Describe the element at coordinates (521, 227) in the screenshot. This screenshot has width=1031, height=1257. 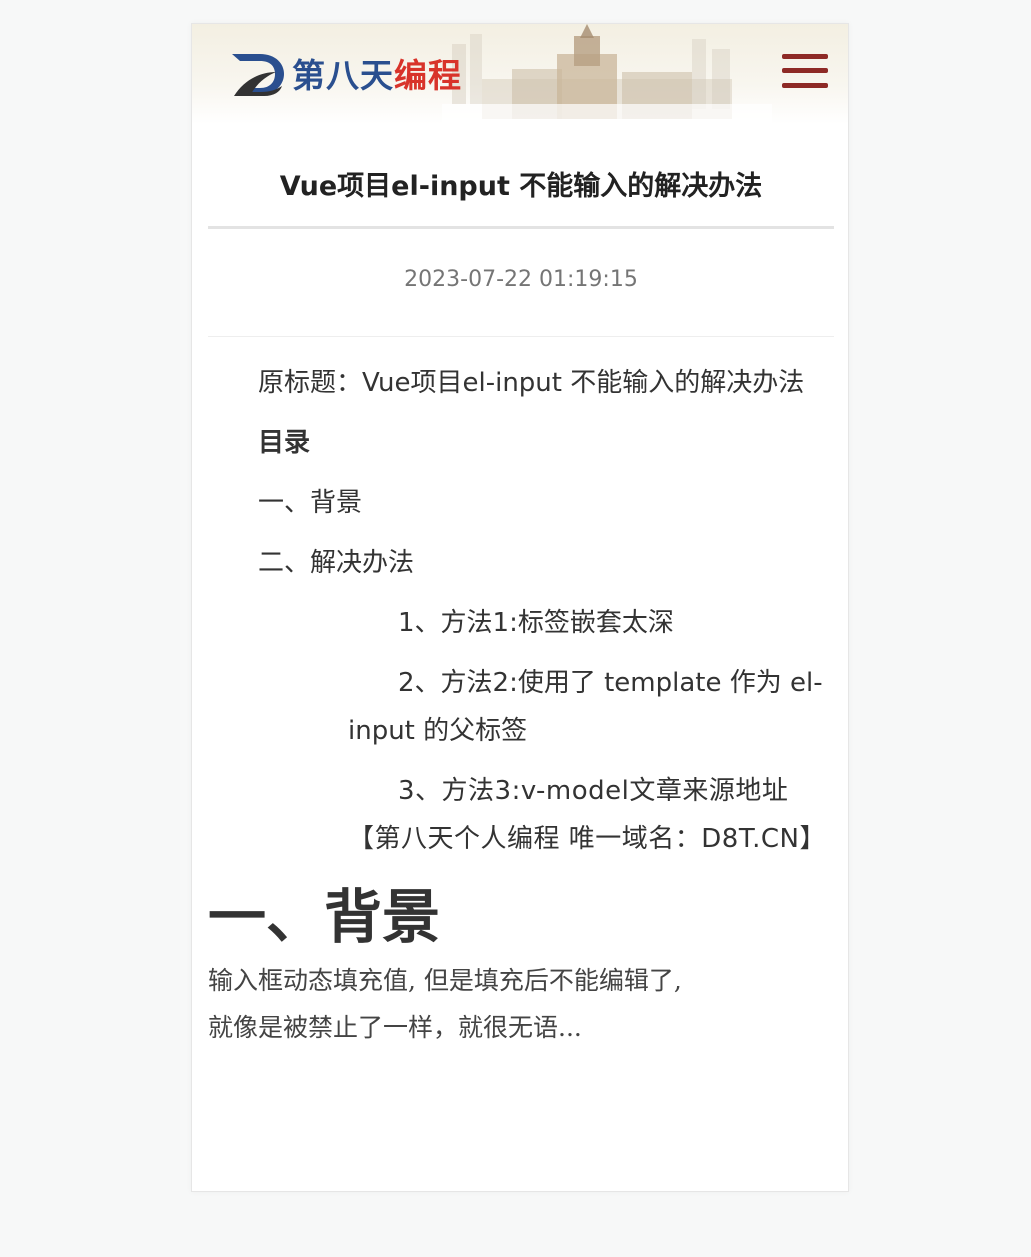
I see `title-divider` at that location.